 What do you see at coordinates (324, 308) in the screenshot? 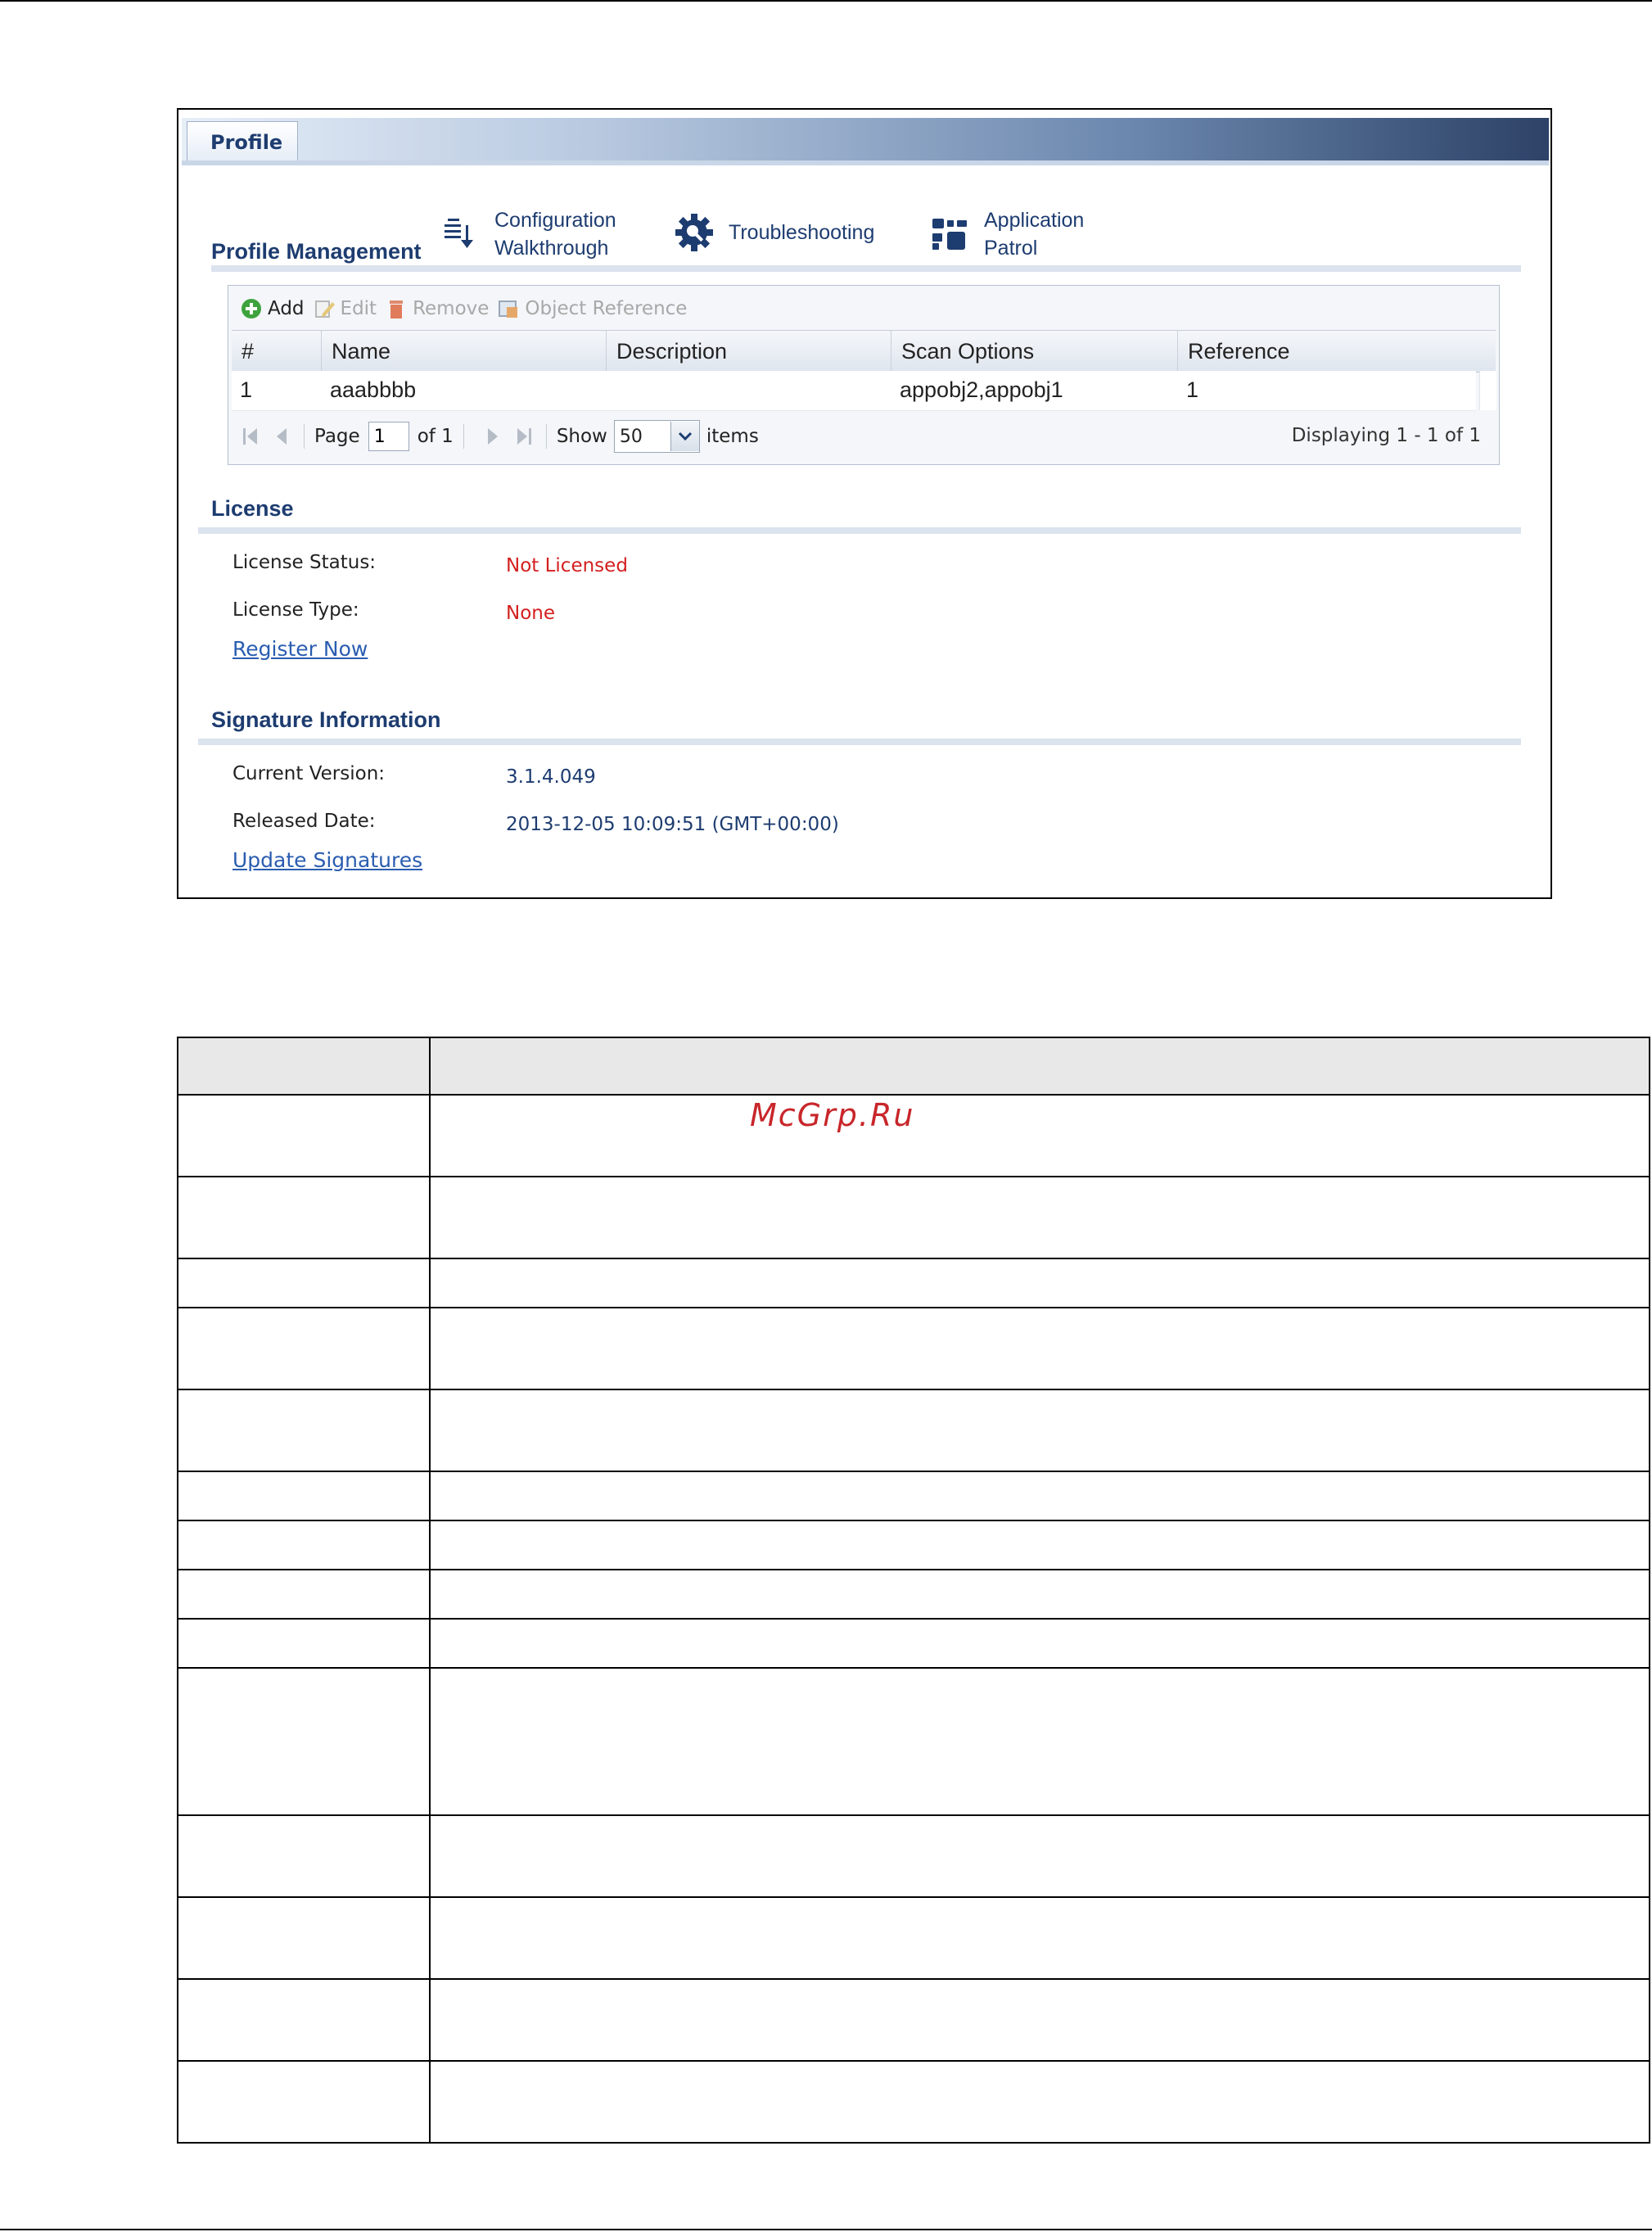
I see `edit-icon` at bounding box center [324, 308].